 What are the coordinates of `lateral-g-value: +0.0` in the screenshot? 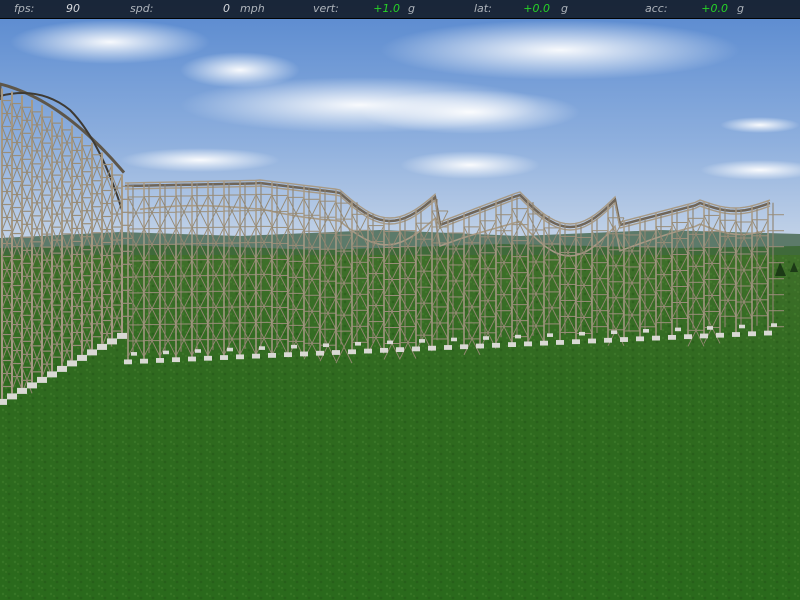 It's located at (536, 8).